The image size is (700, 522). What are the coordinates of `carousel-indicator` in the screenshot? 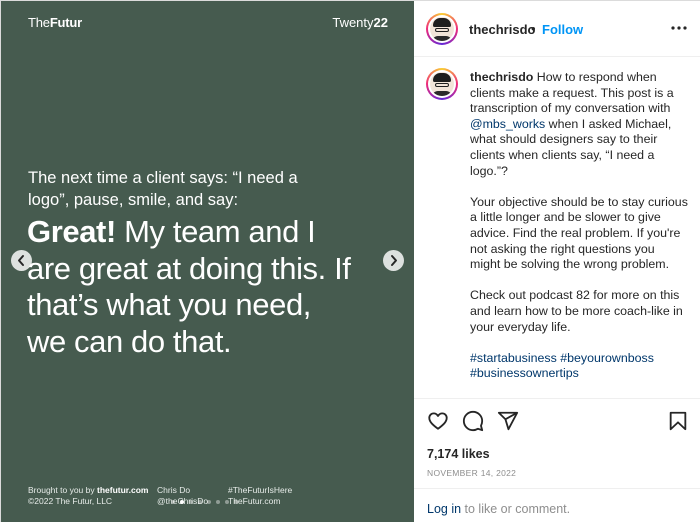 It's located at (207, 502).